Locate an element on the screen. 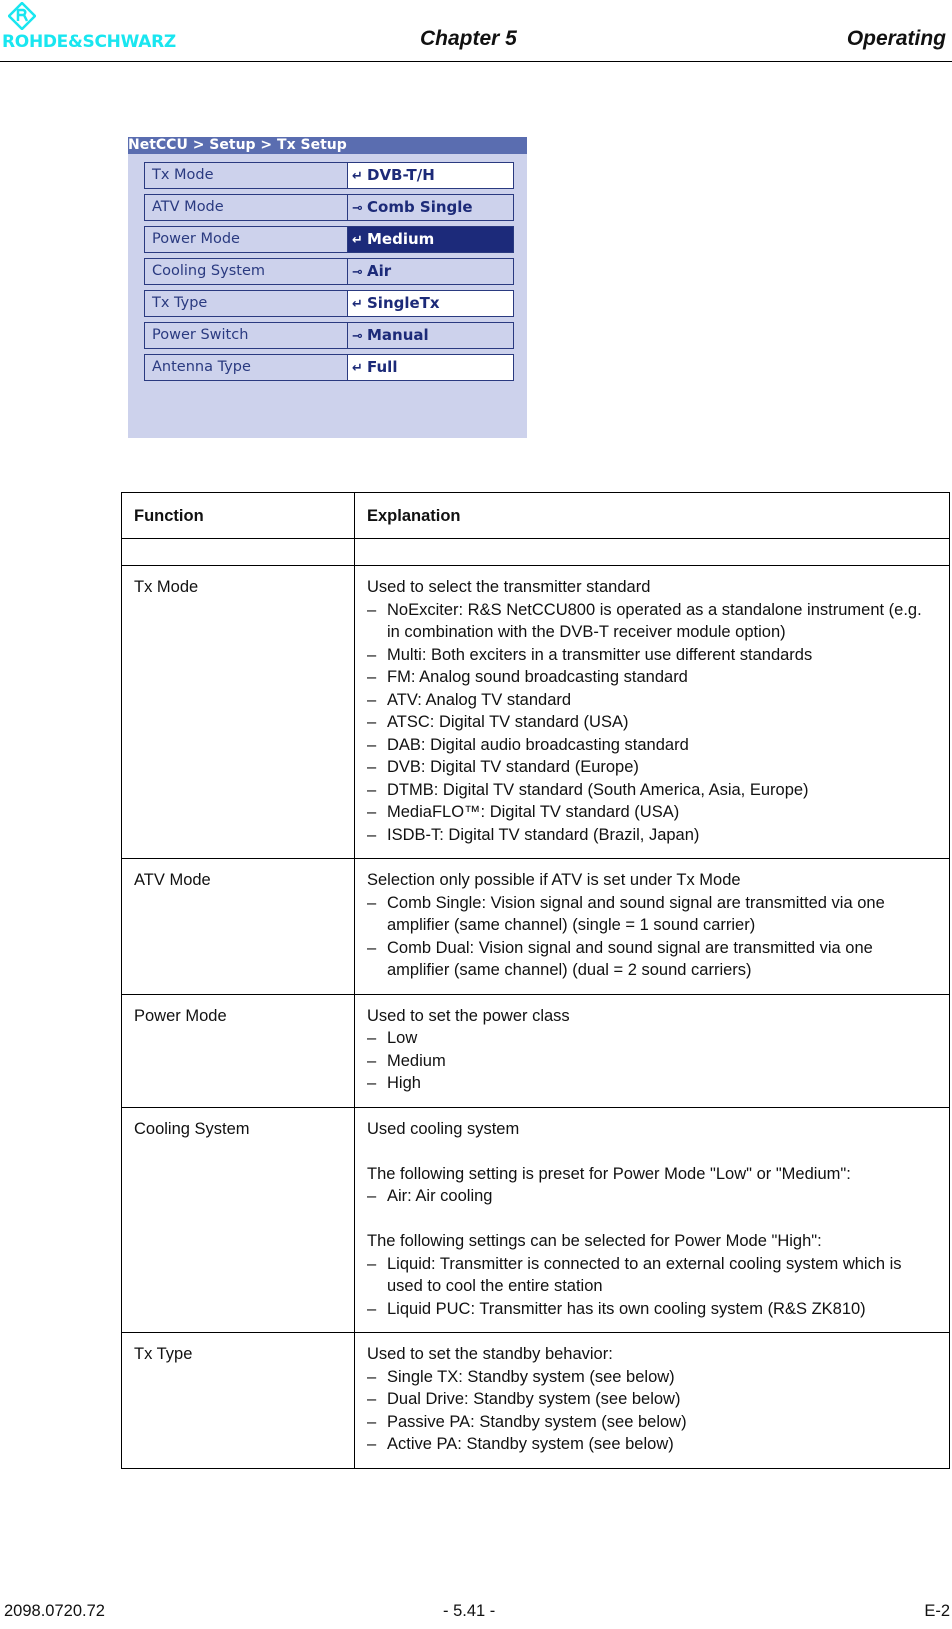  header-explanation: Explanation is located at coordinates (652, 515).